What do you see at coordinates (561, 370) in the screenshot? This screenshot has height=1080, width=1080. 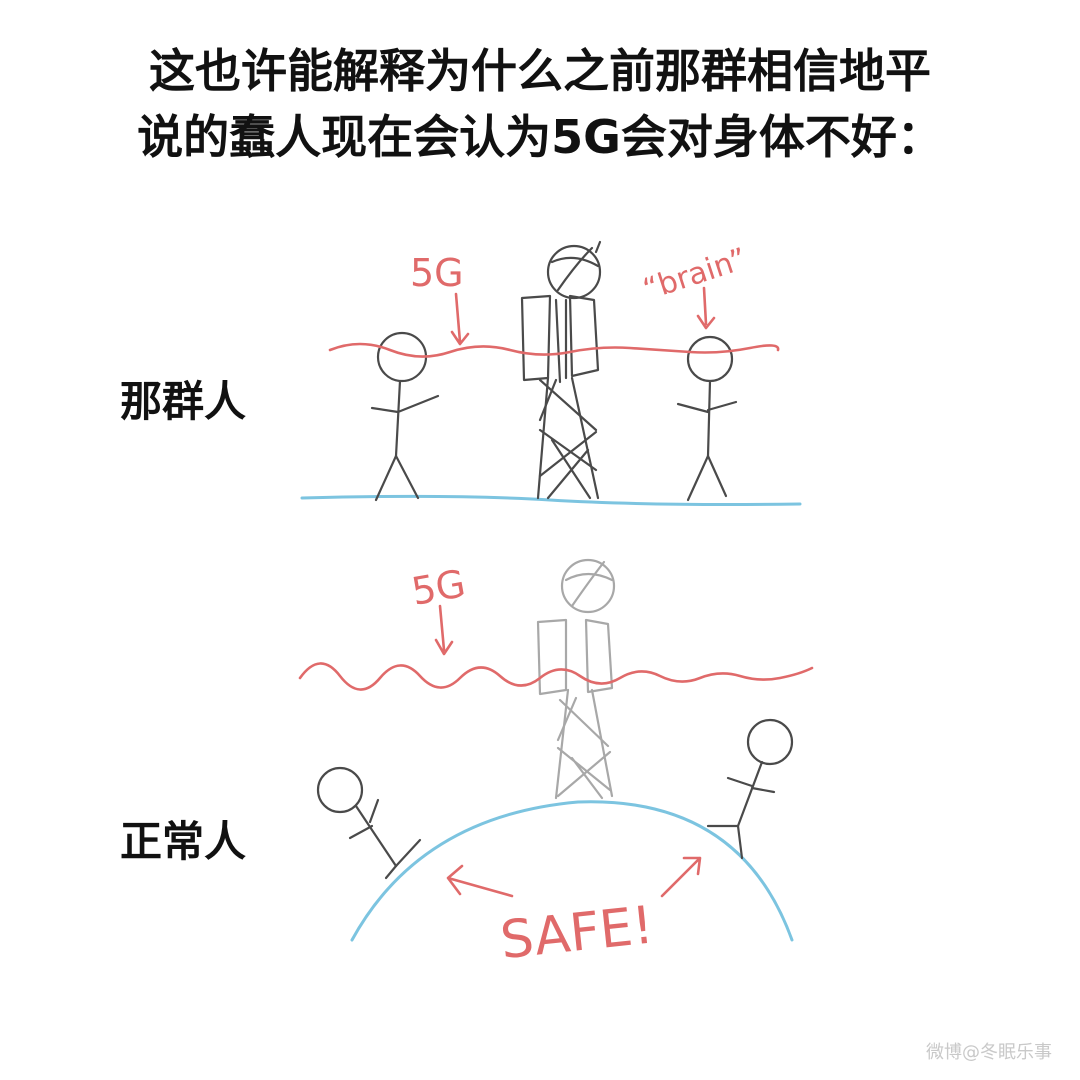 I see `top-tower` at bounding box center [561, 370].